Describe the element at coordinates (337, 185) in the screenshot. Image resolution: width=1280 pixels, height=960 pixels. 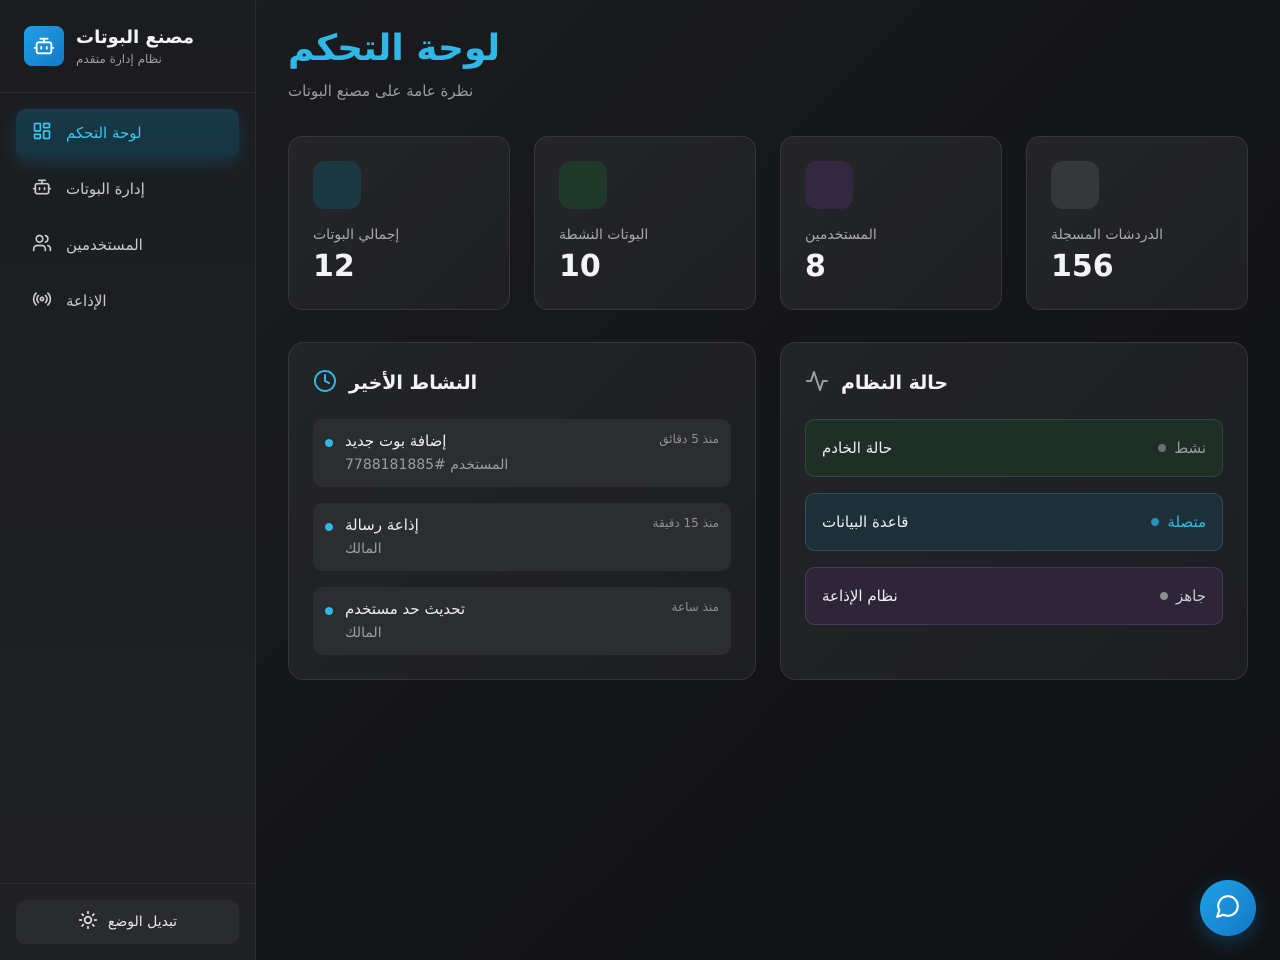
I see `total-bots-icon` at that location.